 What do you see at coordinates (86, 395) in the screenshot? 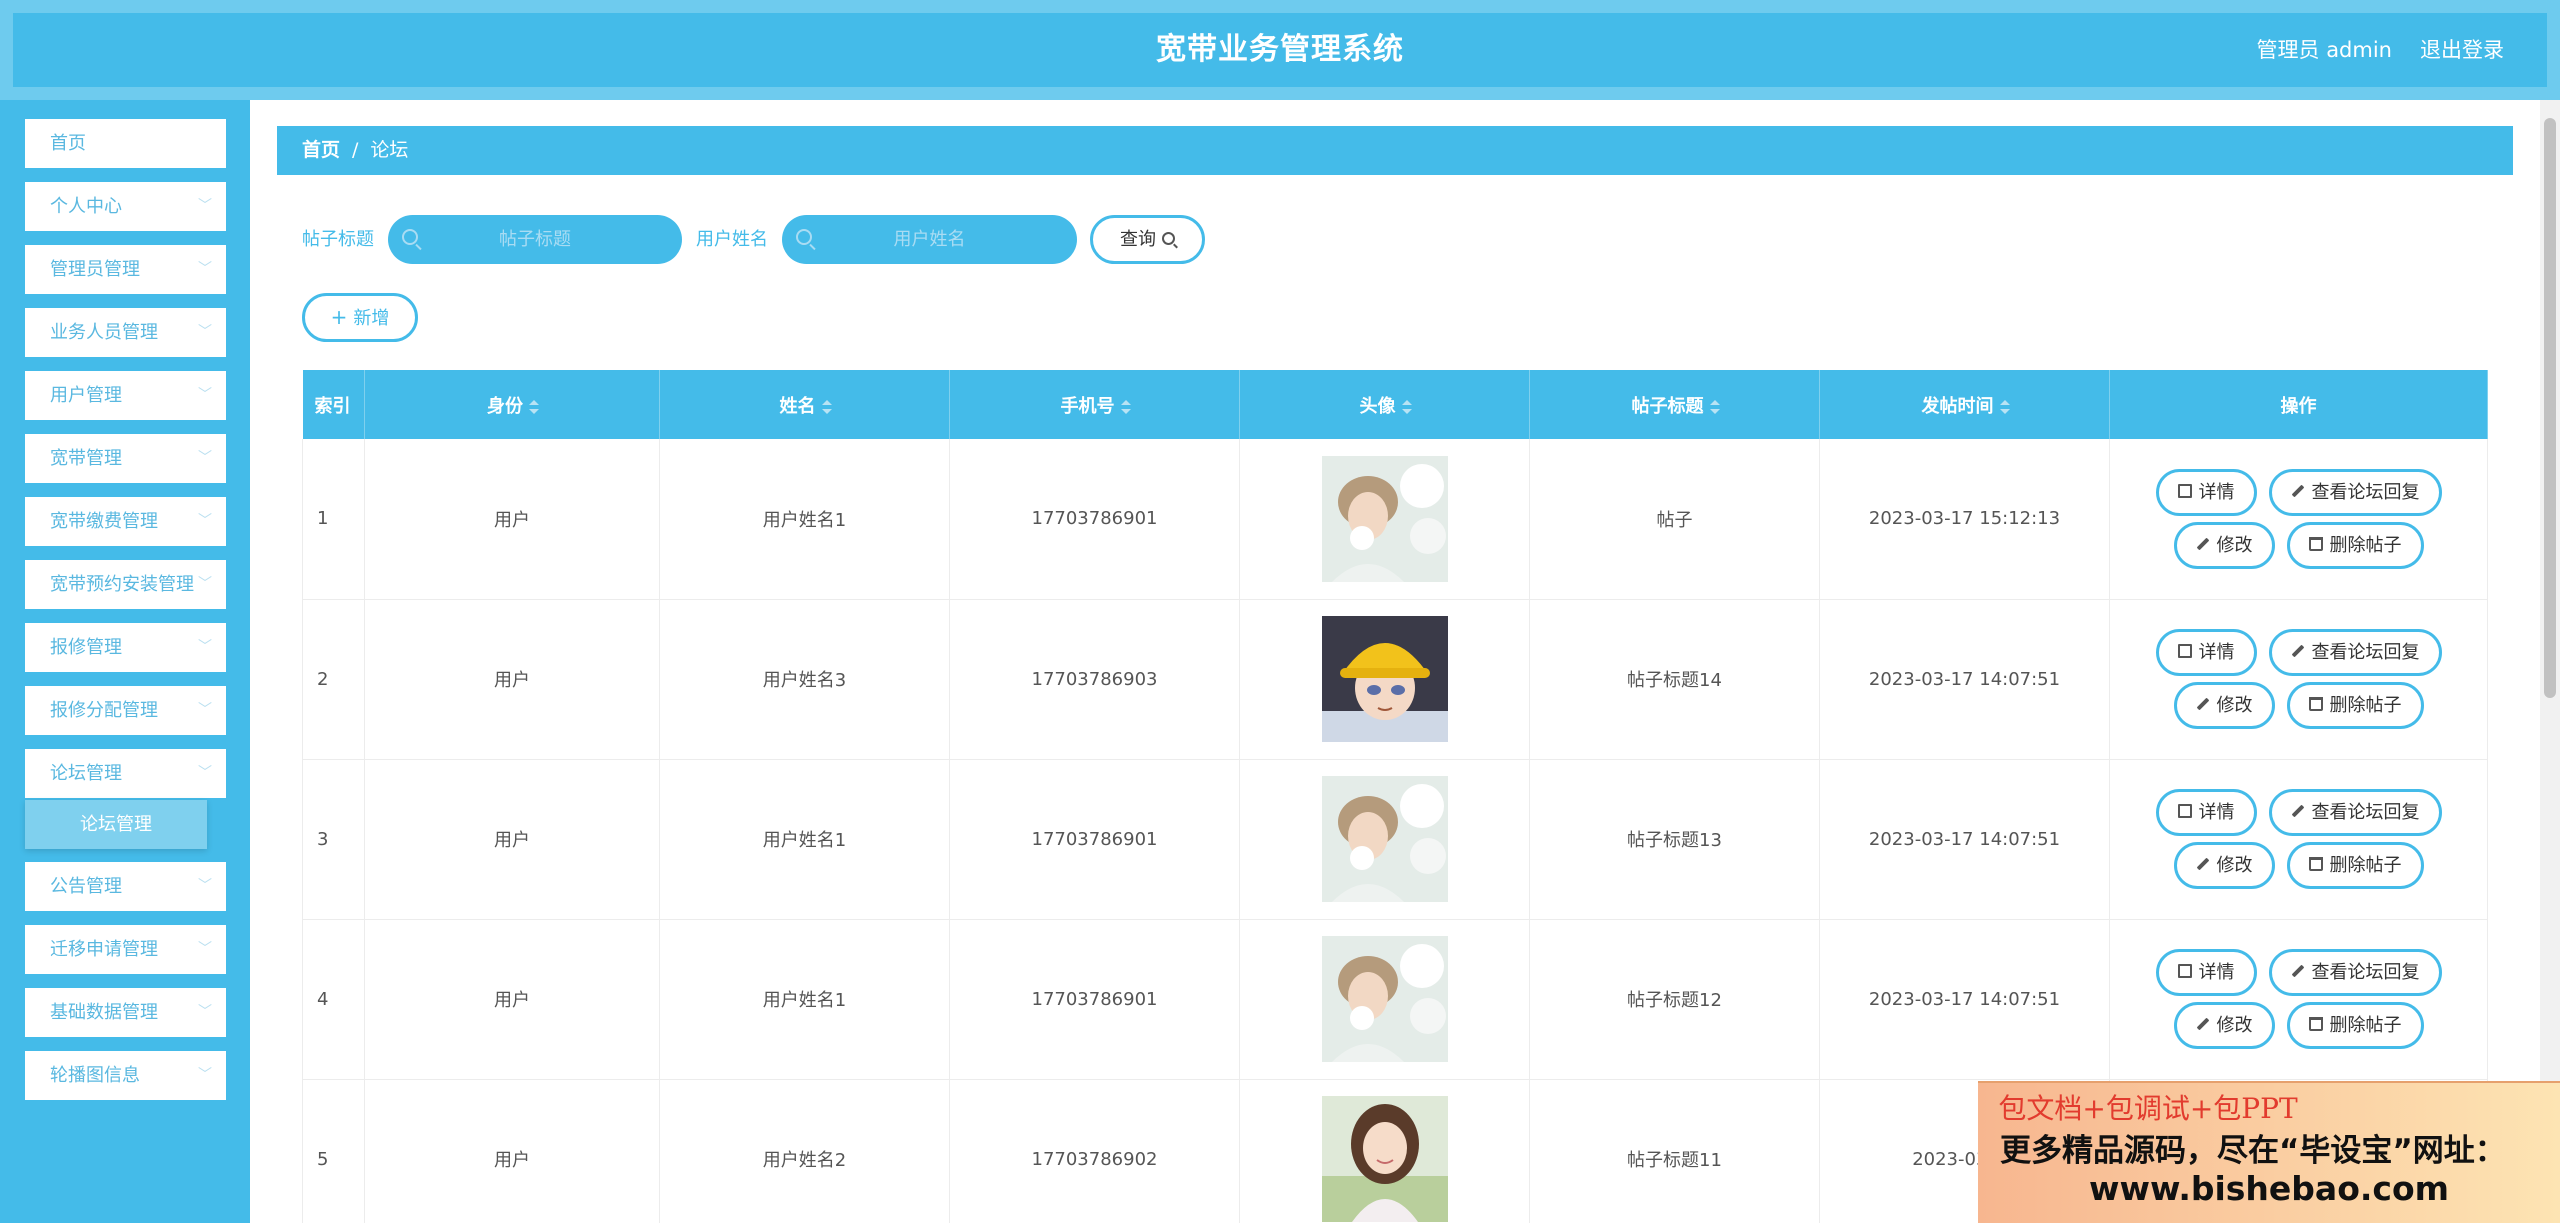
I see `sidebar-item-label: 用户管理` at bounding box center [86, 395].